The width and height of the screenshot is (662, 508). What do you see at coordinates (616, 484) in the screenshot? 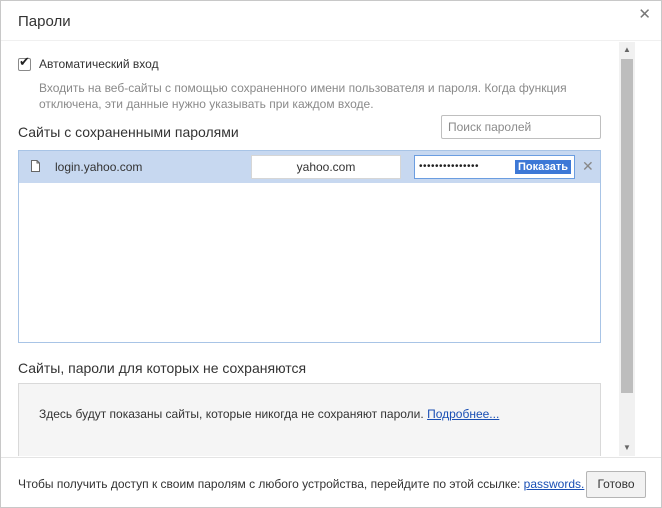
I see `done-button: Готово` at bounding box center [616, 484].